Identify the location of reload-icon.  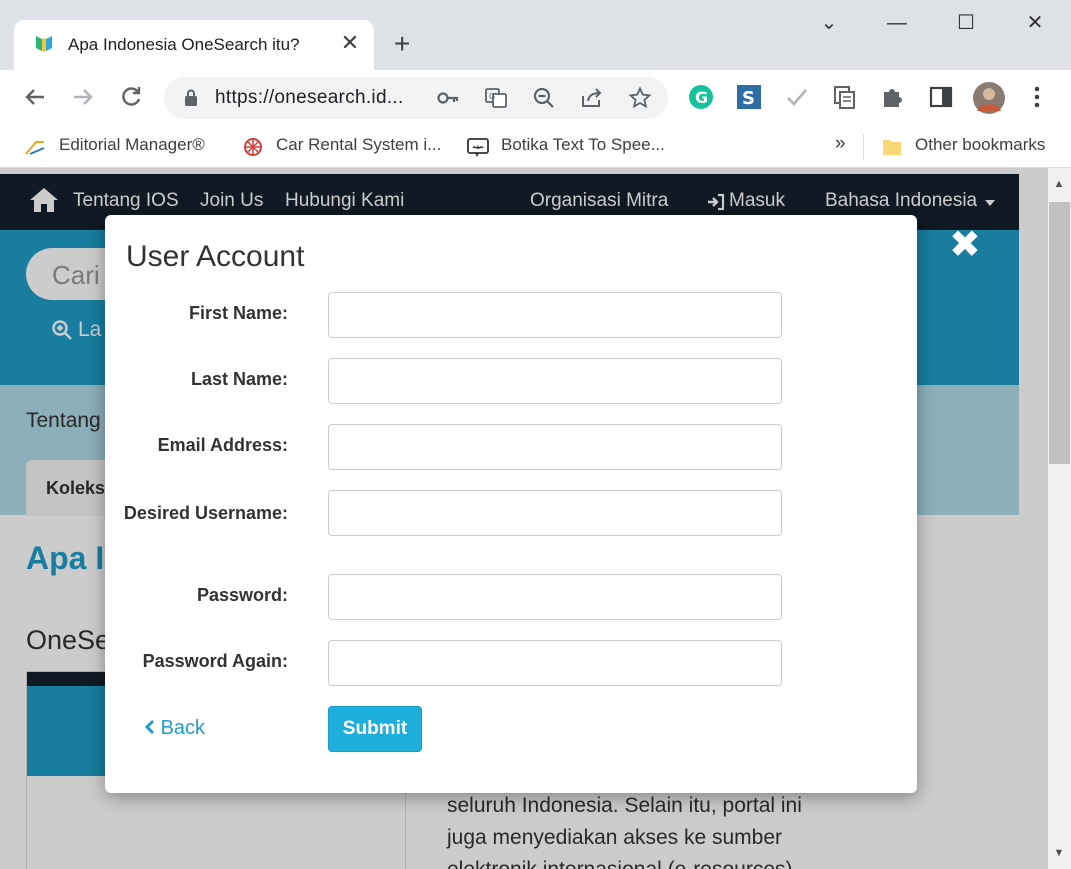
(131, 97).